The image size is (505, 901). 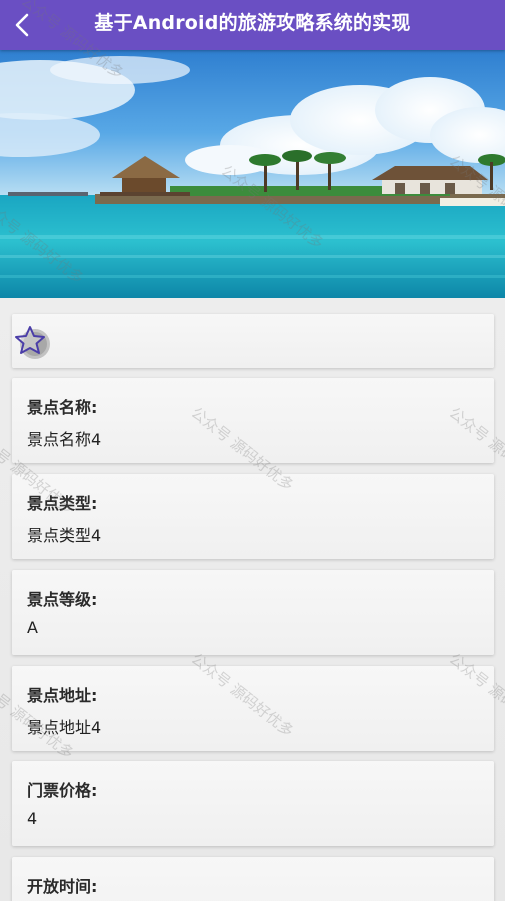 What do you see at coordinates (253, 516) in the screenshot?
I see `field-card-type: 景点类型: 景点类型4` at bounding box center [253, 516].